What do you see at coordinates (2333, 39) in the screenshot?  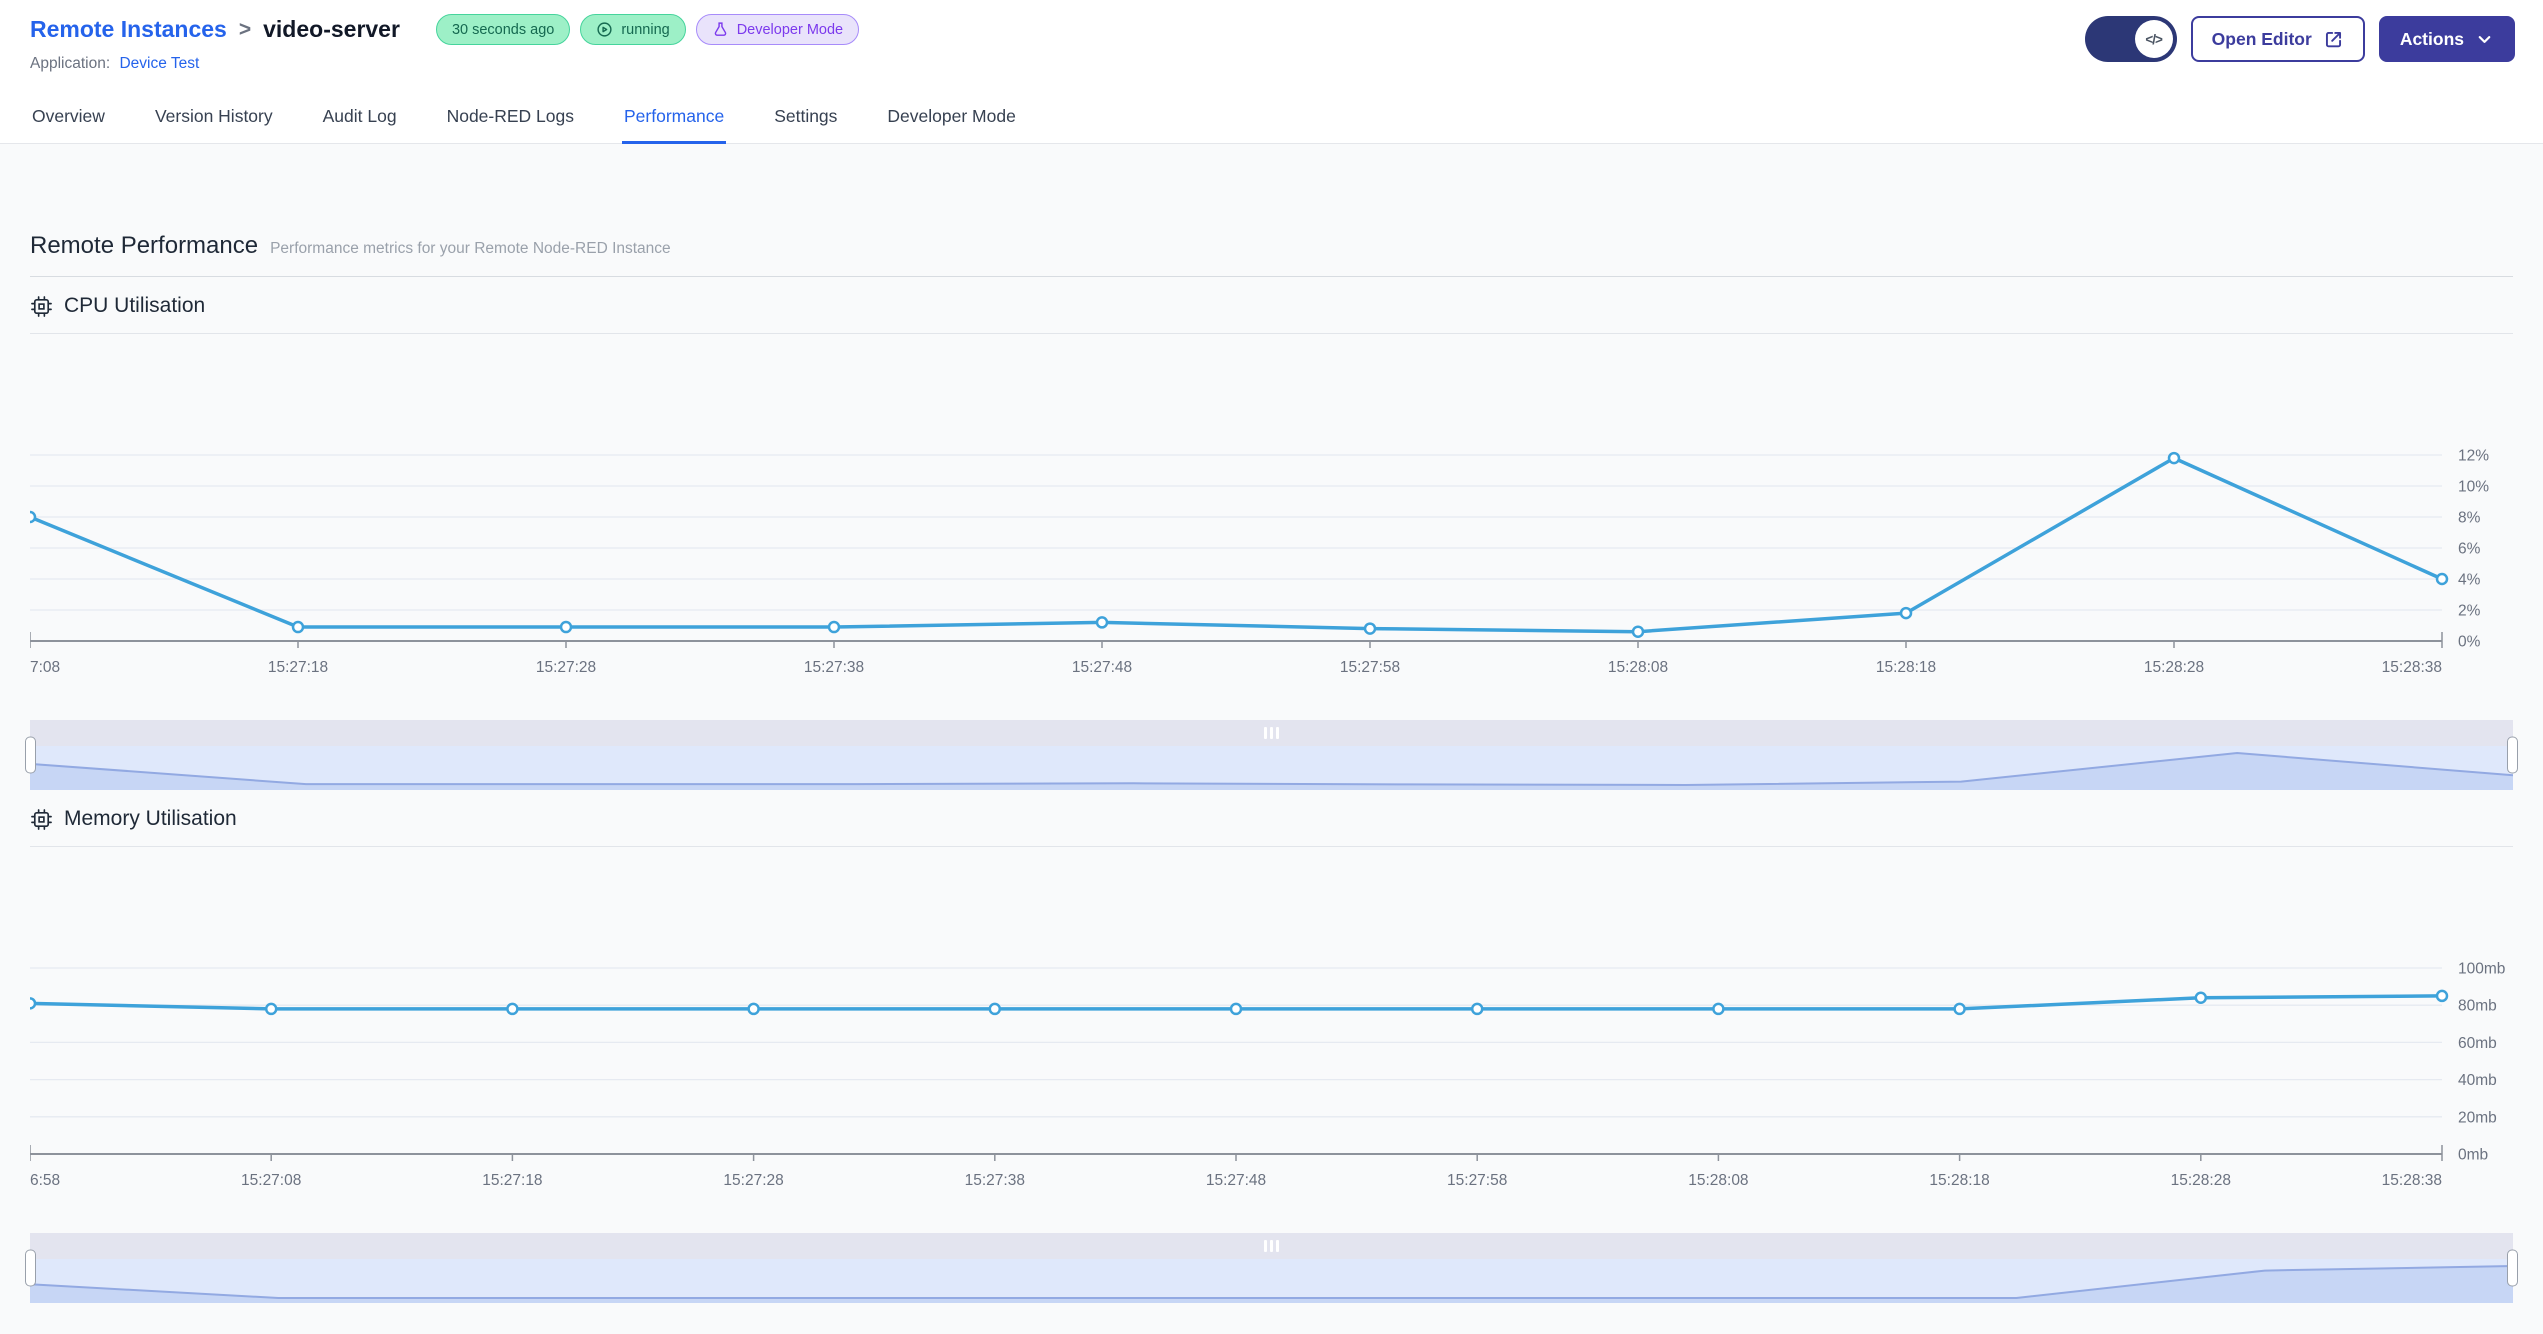 I see `external-link-icon` at bounding box center [2333, 39].